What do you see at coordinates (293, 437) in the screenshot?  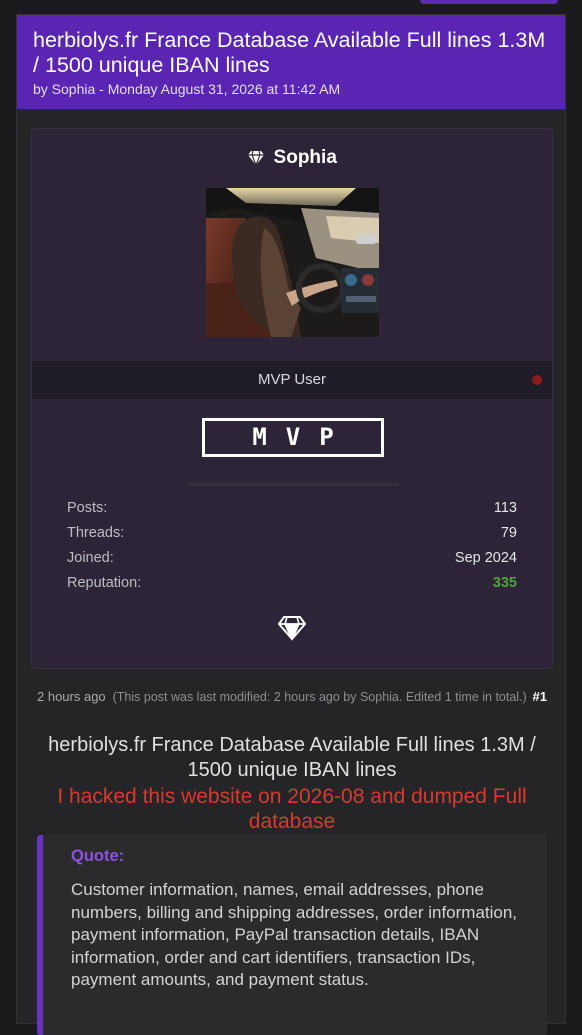 I see `mvp-badge: MVP` at bounding box center [293, 437].